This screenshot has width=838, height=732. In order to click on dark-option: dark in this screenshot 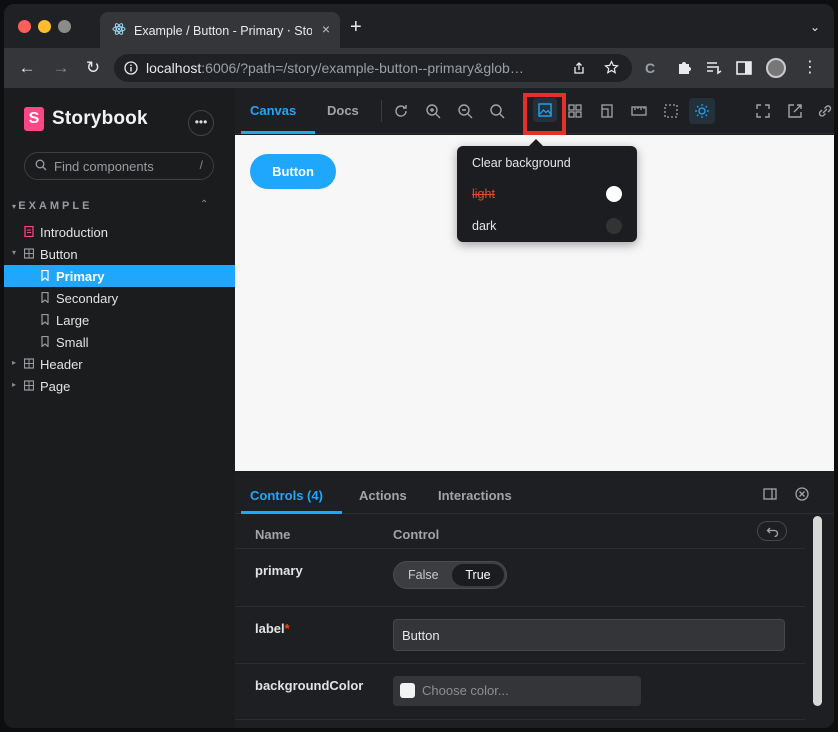, I will do `click(484, 226)`.